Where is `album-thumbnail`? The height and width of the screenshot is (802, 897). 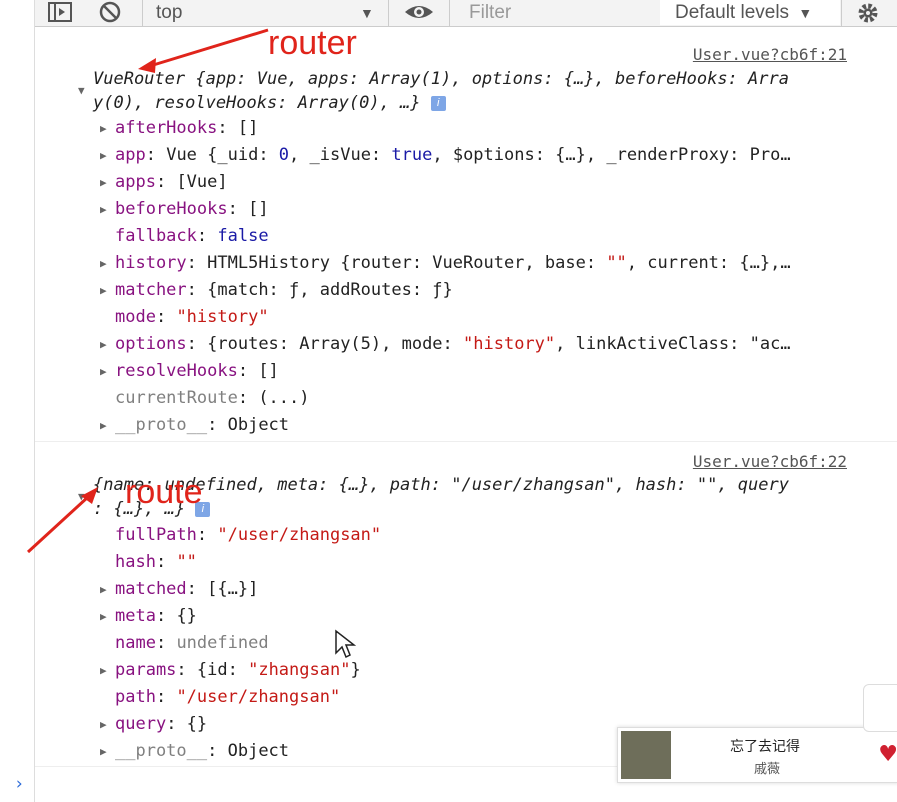 album-thumbnail is located at coordinates (646, 755).